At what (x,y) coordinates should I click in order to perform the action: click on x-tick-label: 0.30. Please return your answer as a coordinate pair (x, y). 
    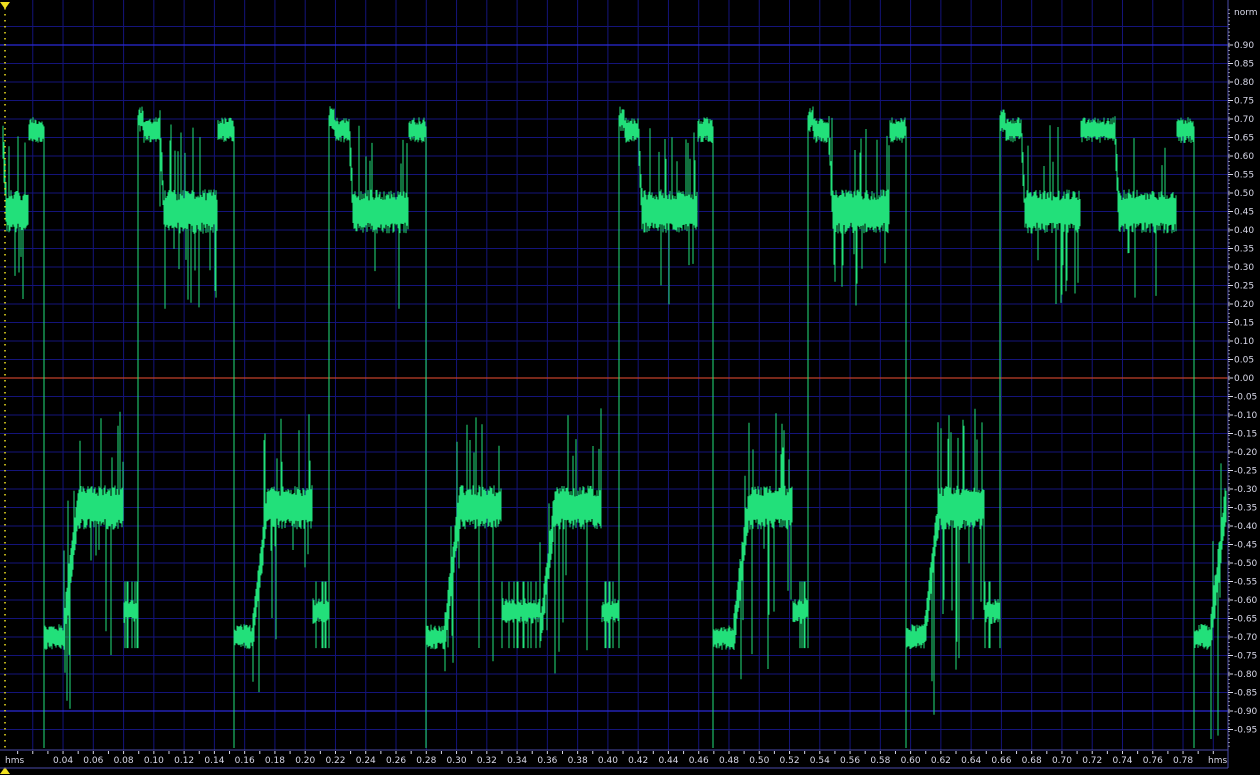
    Looking at the image, I should click on (457, 761).